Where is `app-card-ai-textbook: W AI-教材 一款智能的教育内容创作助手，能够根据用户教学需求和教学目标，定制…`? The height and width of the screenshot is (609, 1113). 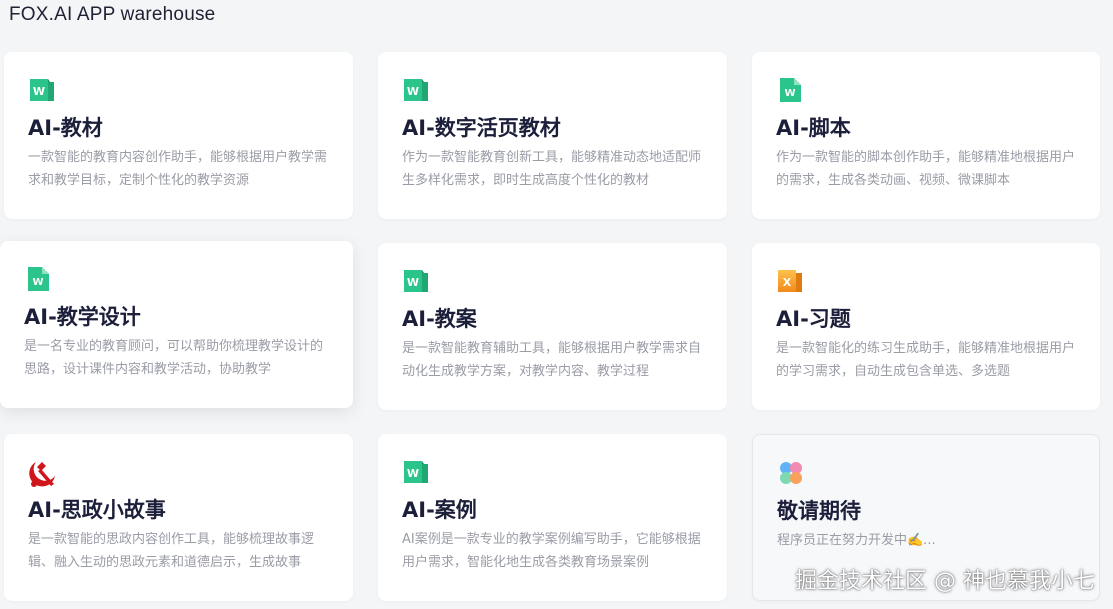 app-card-ai-textbook: W AI-教材 一款智能的教育内容创作助手，能够根据用户教学需求和教学目标，定制… is located at coordinates (178, 135).